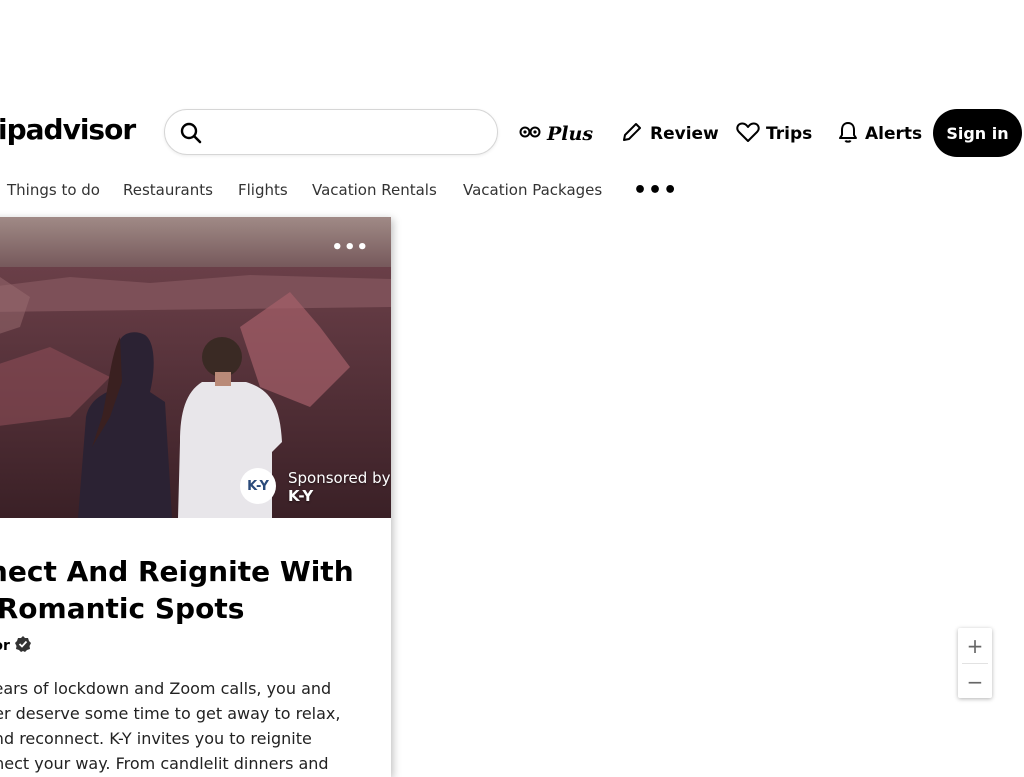 This screenshot has height=777, width=1024. What do you see at coordinates (350, 132) in the screenshot?
I see `search-input` at bounding box center [350, 132].